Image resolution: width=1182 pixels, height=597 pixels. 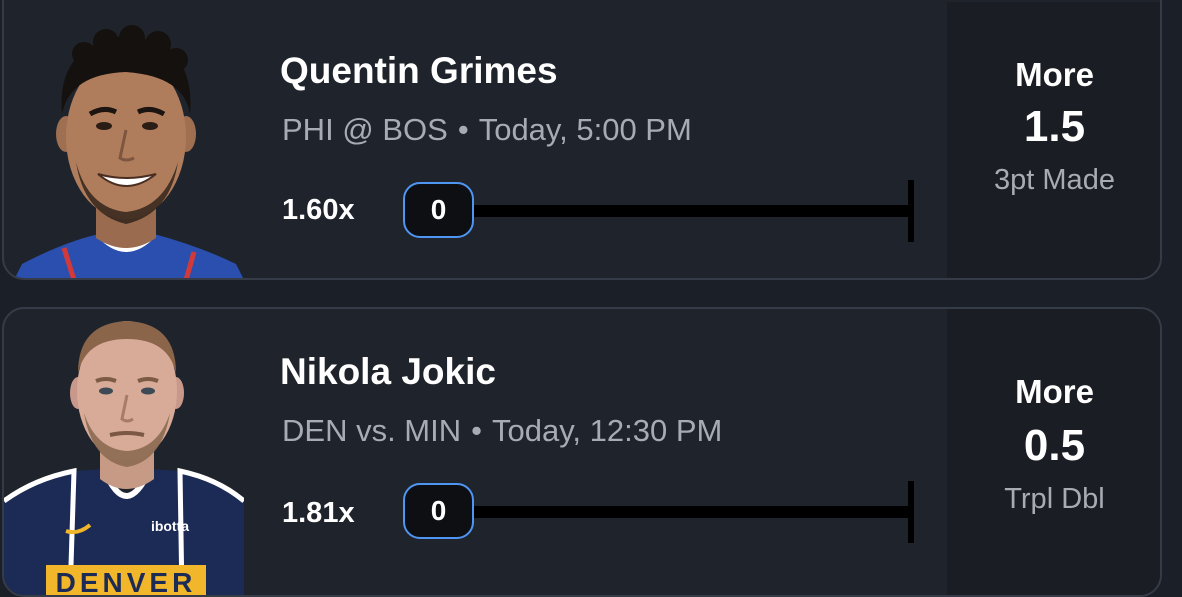 I want to click on game-info: PHI @ BOS • Today, 5:00 PM, so click(x=487, y=130).